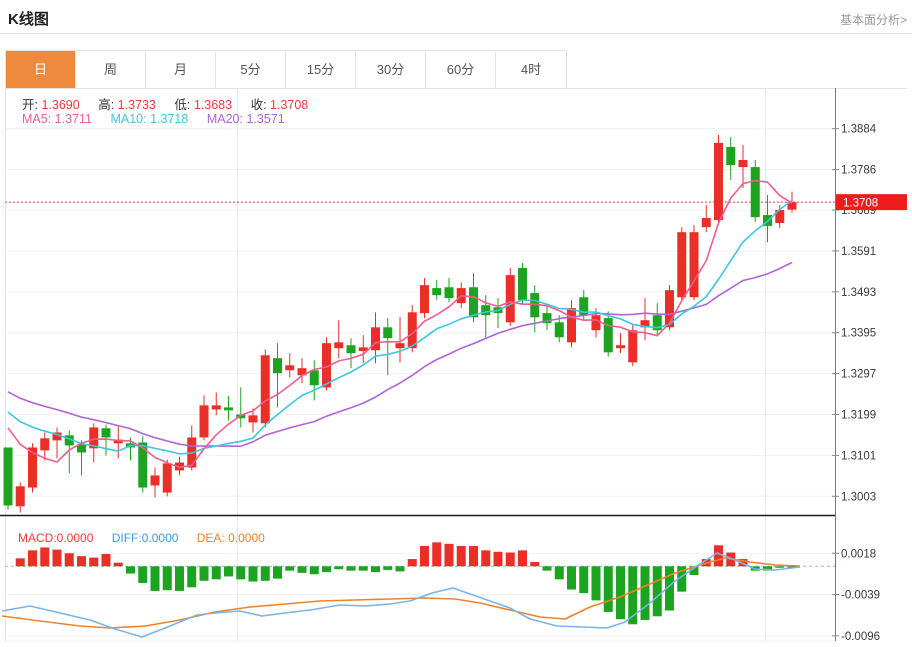  I want to click on tab-5min: 5分, so click(251, 69).